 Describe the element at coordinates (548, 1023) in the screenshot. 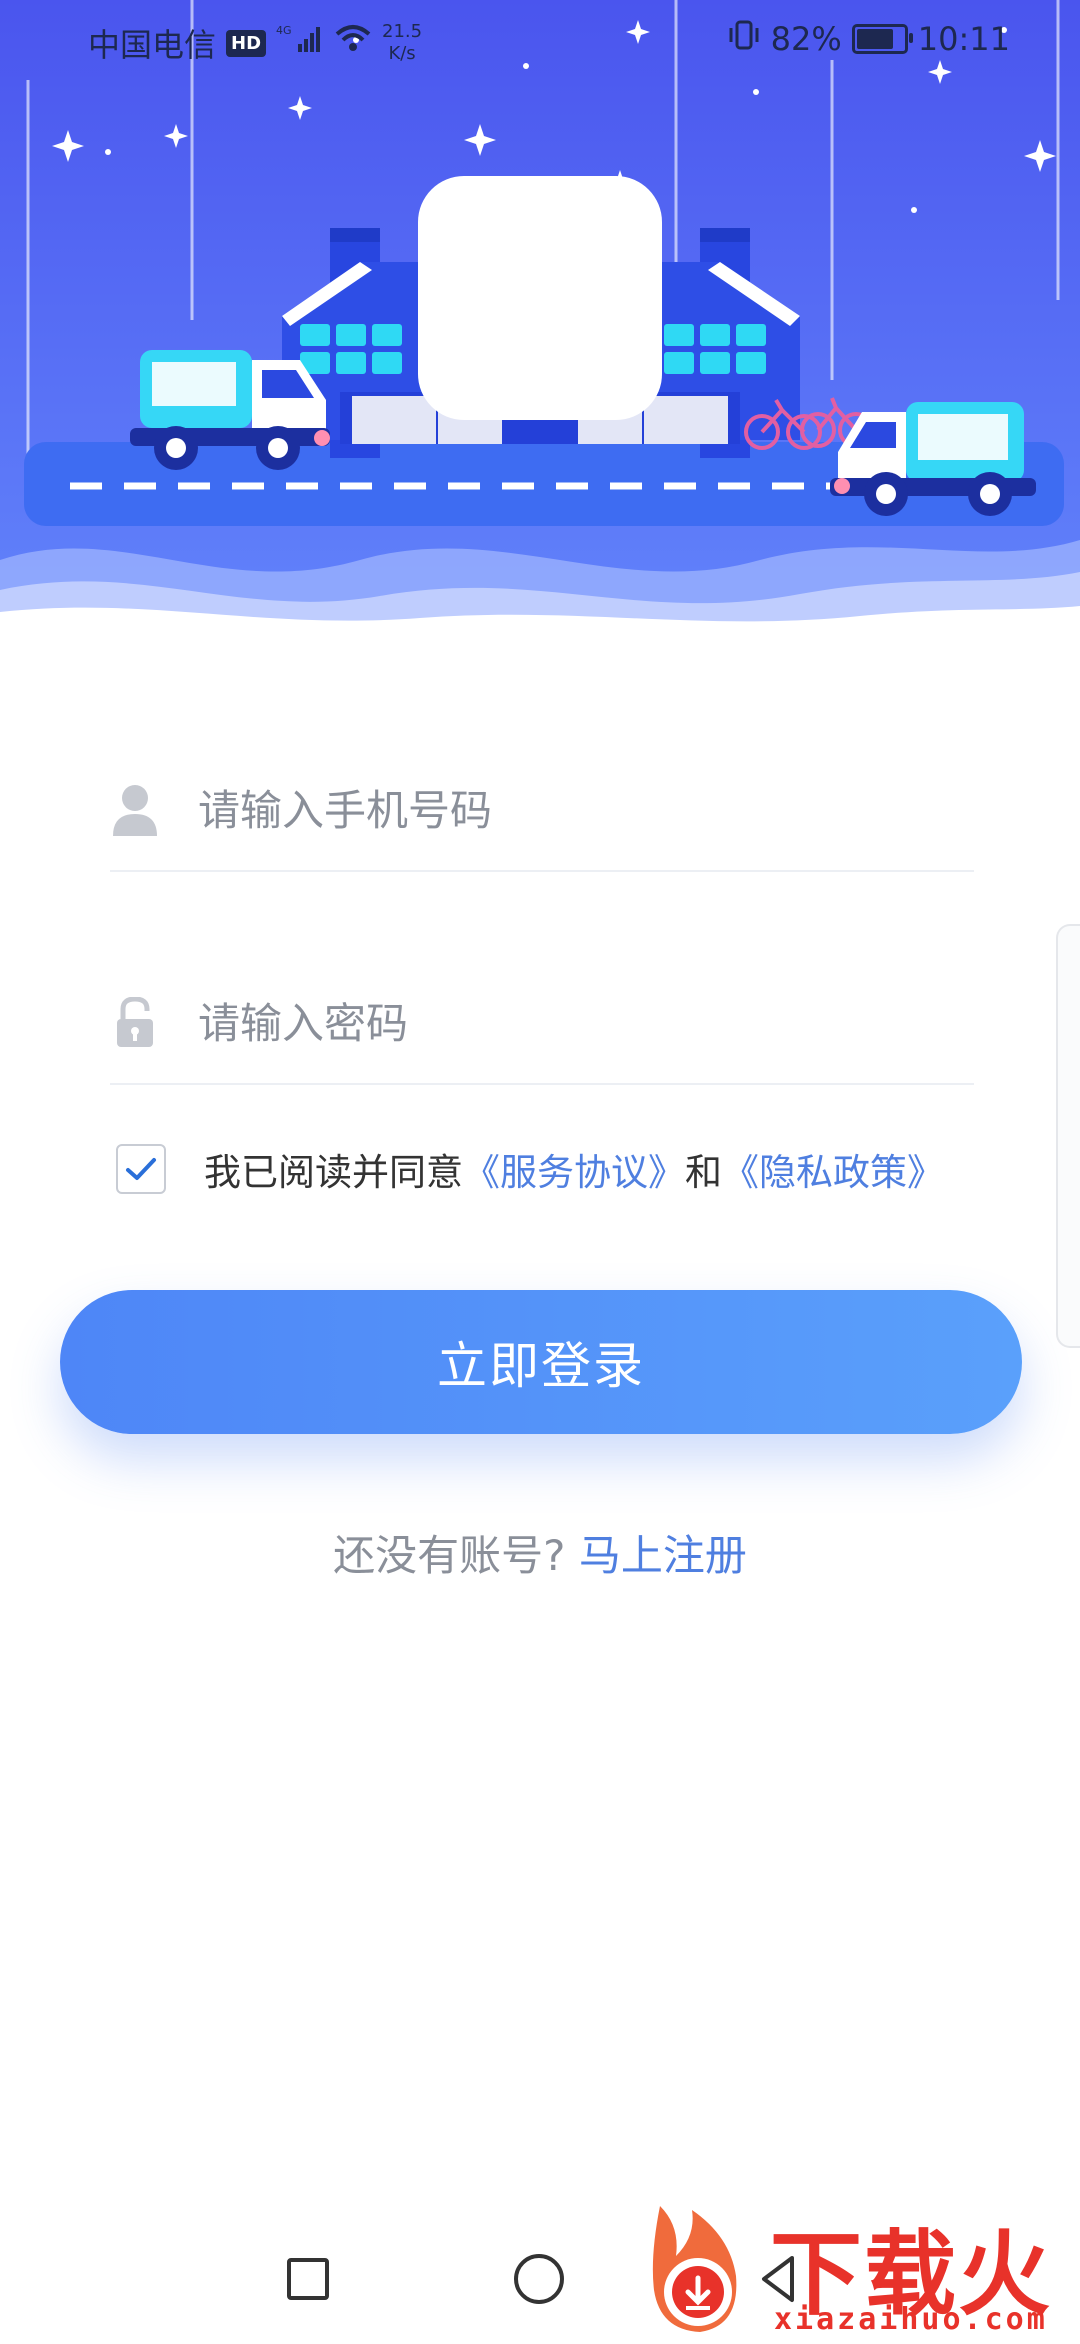

I see `password-input` at that location.